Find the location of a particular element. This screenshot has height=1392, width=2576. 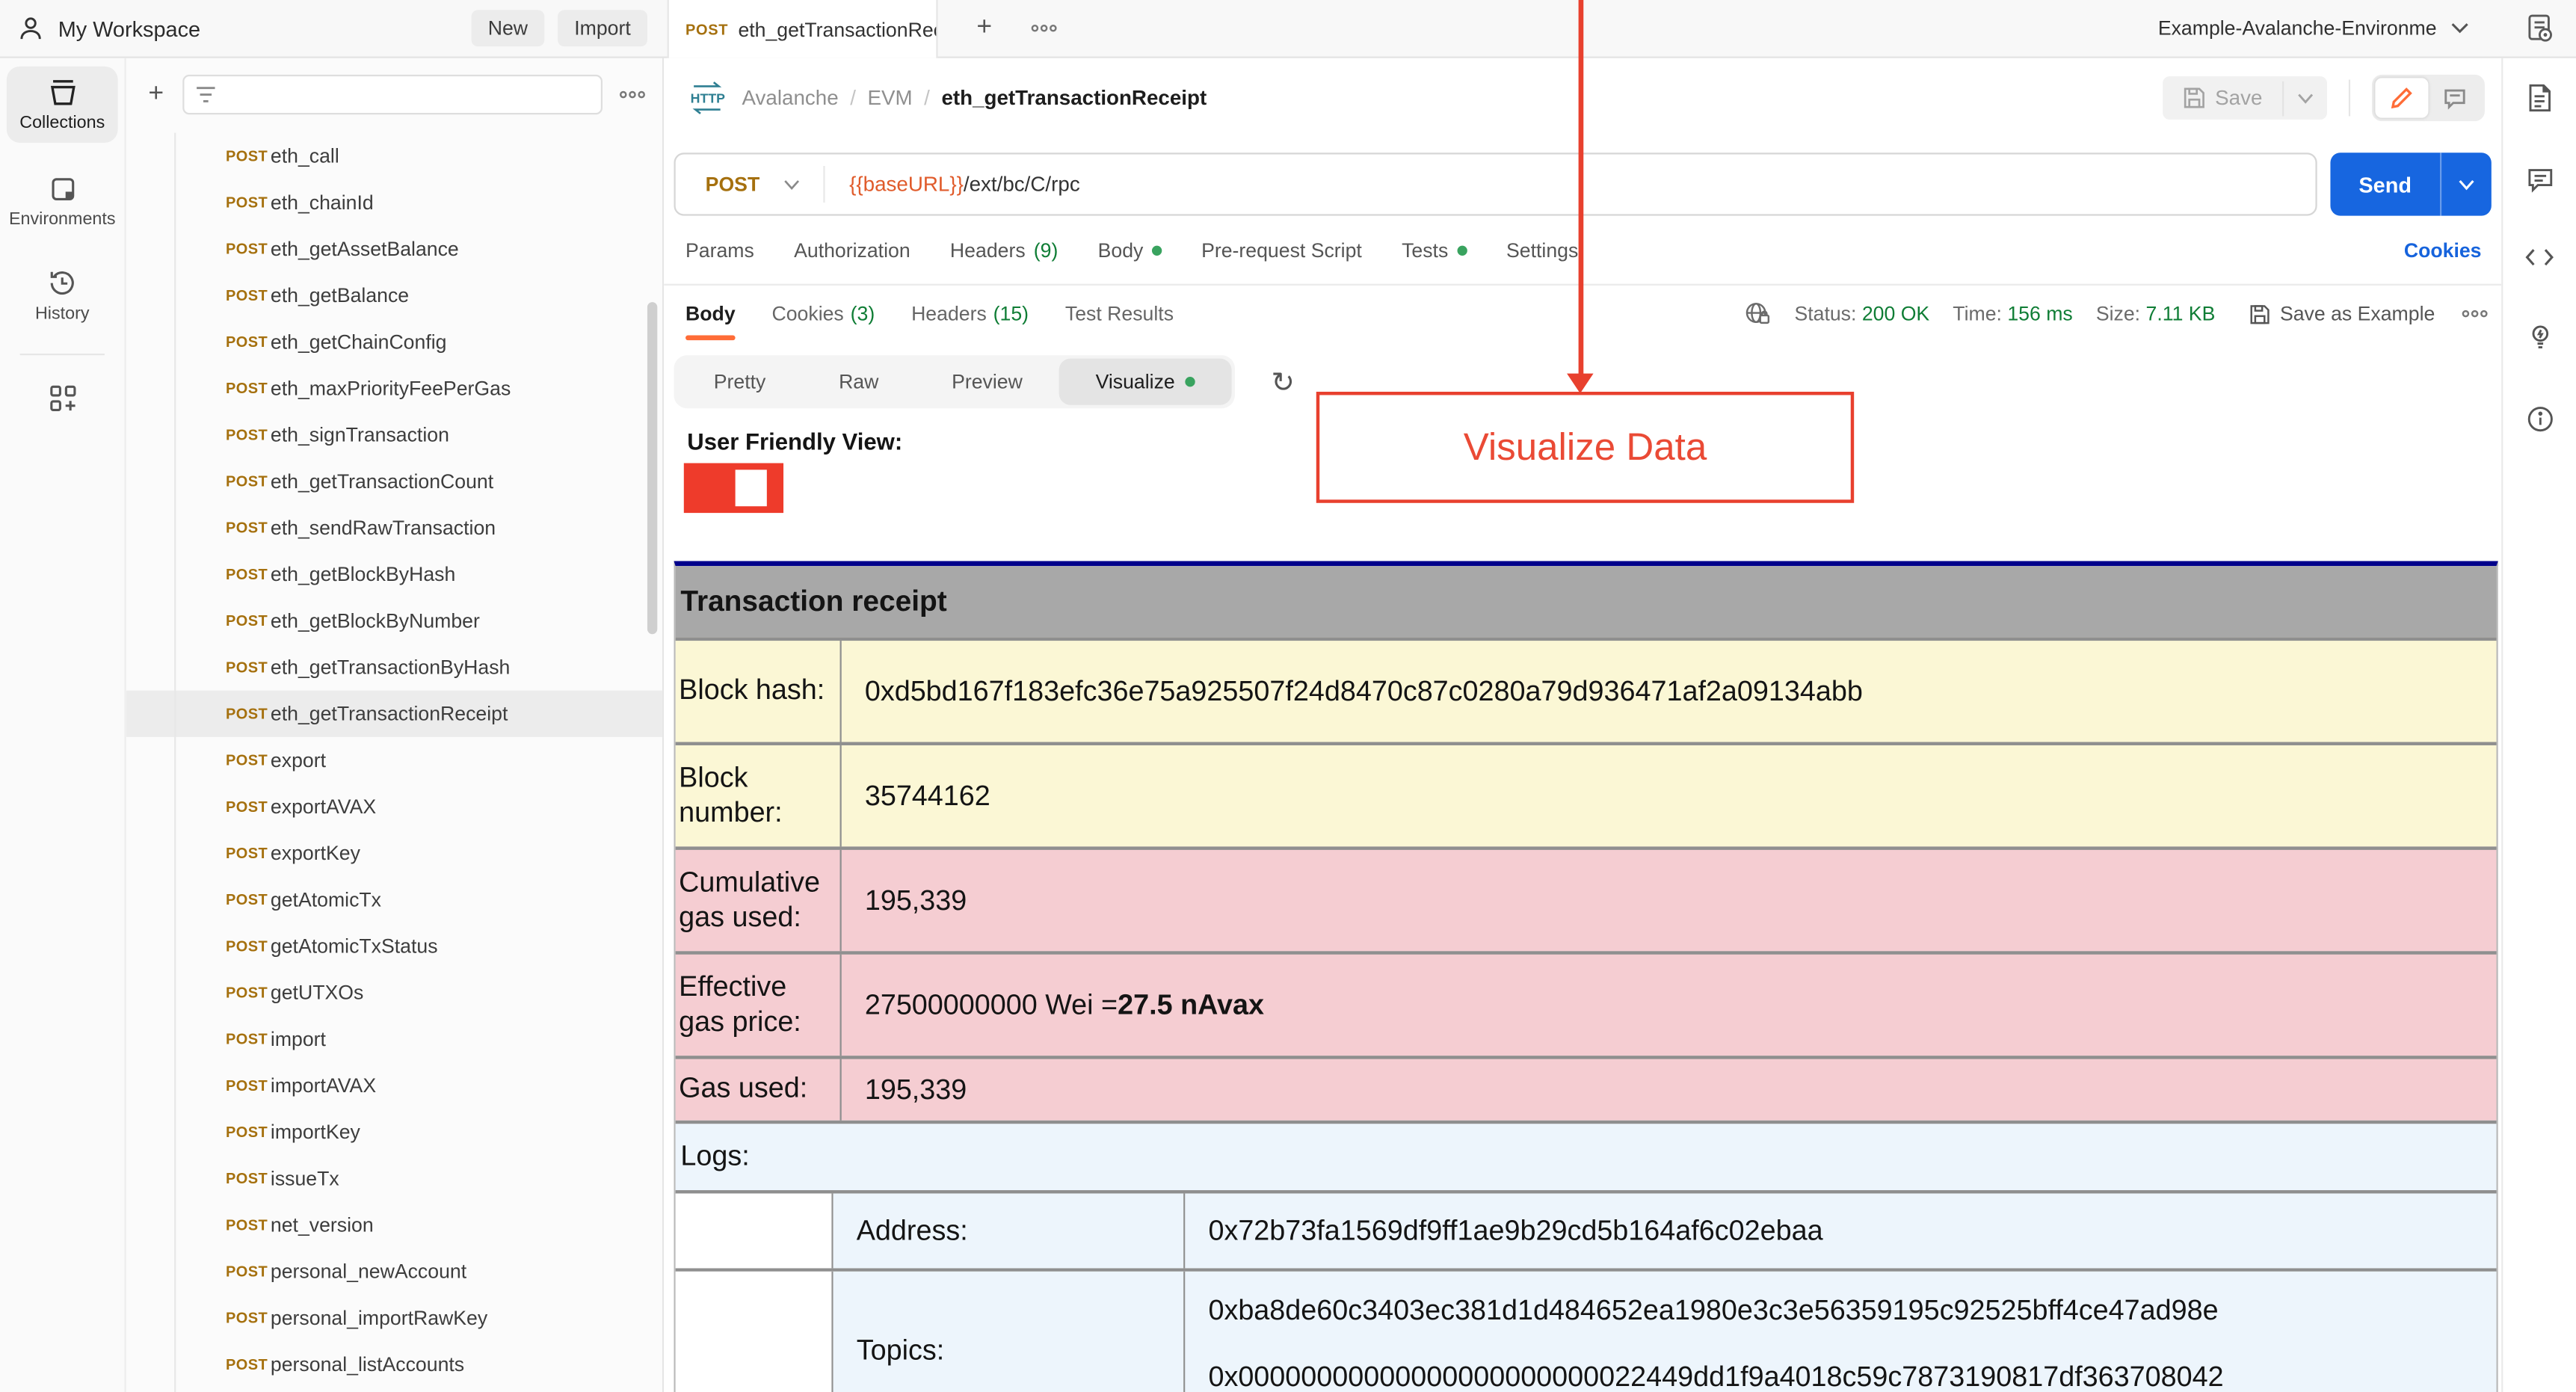

request-tab-headers: Headers (9) is located at coordinates (1004, 250).